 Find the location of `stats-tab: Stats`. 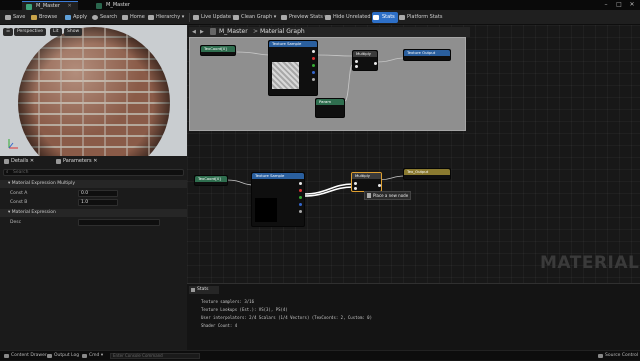

stats-tab: Stats is located at coordinates (204, 290).